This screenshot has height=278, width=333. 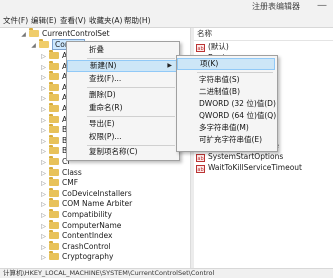 I want to click on column-header-name: 名称, so click(x=263, y=34).